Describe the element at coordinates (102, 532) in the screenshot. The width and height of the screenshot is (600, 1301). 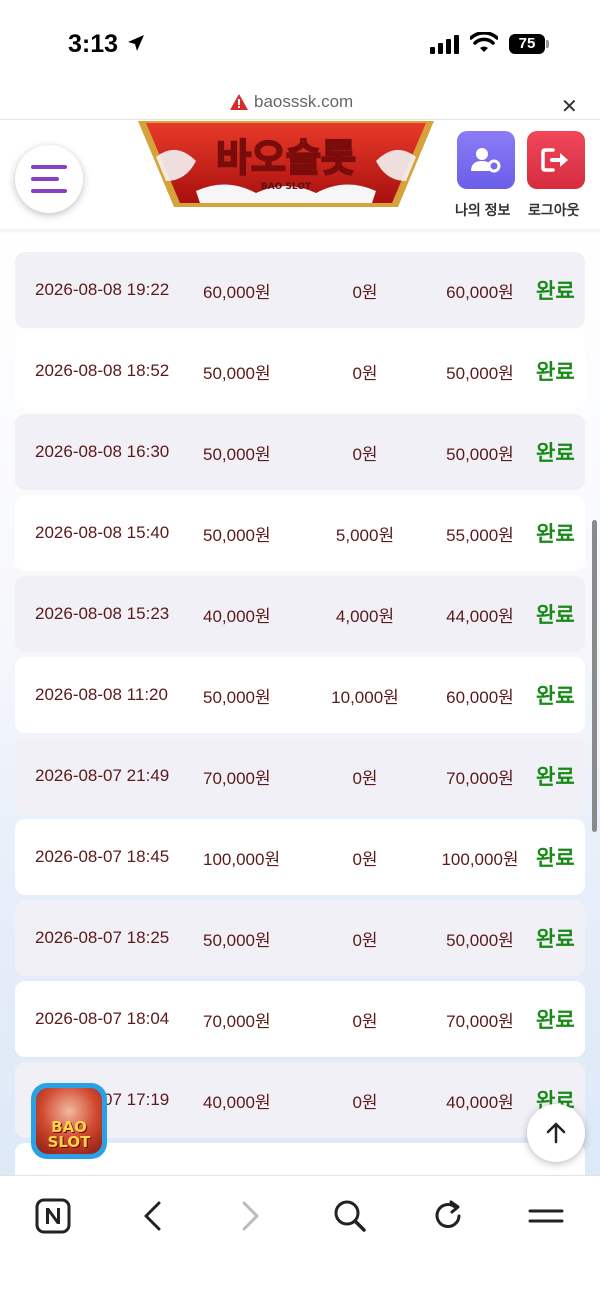
I see `row-date: 2026-08-08 15:40` at that location.